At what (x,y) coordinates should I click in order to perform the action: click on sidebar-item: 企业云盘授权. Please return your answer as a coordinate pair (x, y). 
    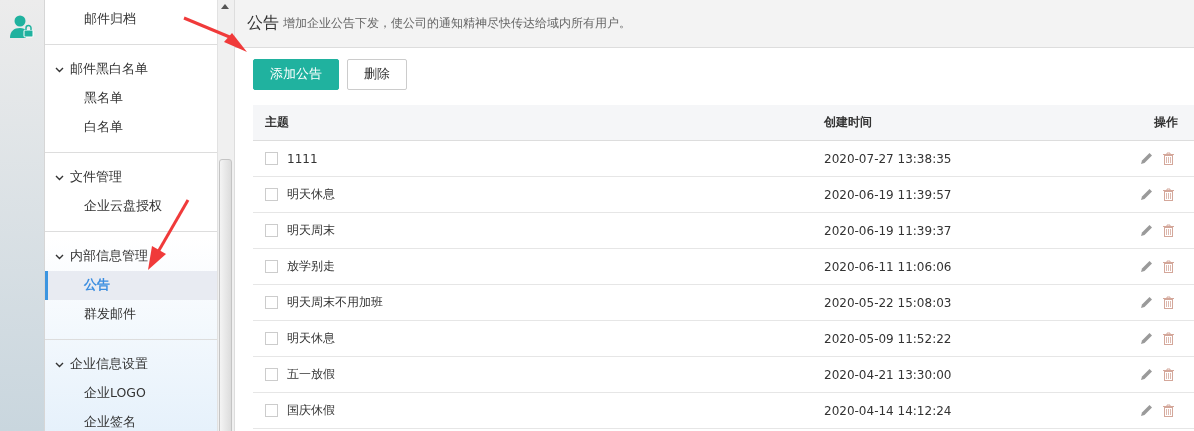
    Looking at the image, I should click on (131, 206).